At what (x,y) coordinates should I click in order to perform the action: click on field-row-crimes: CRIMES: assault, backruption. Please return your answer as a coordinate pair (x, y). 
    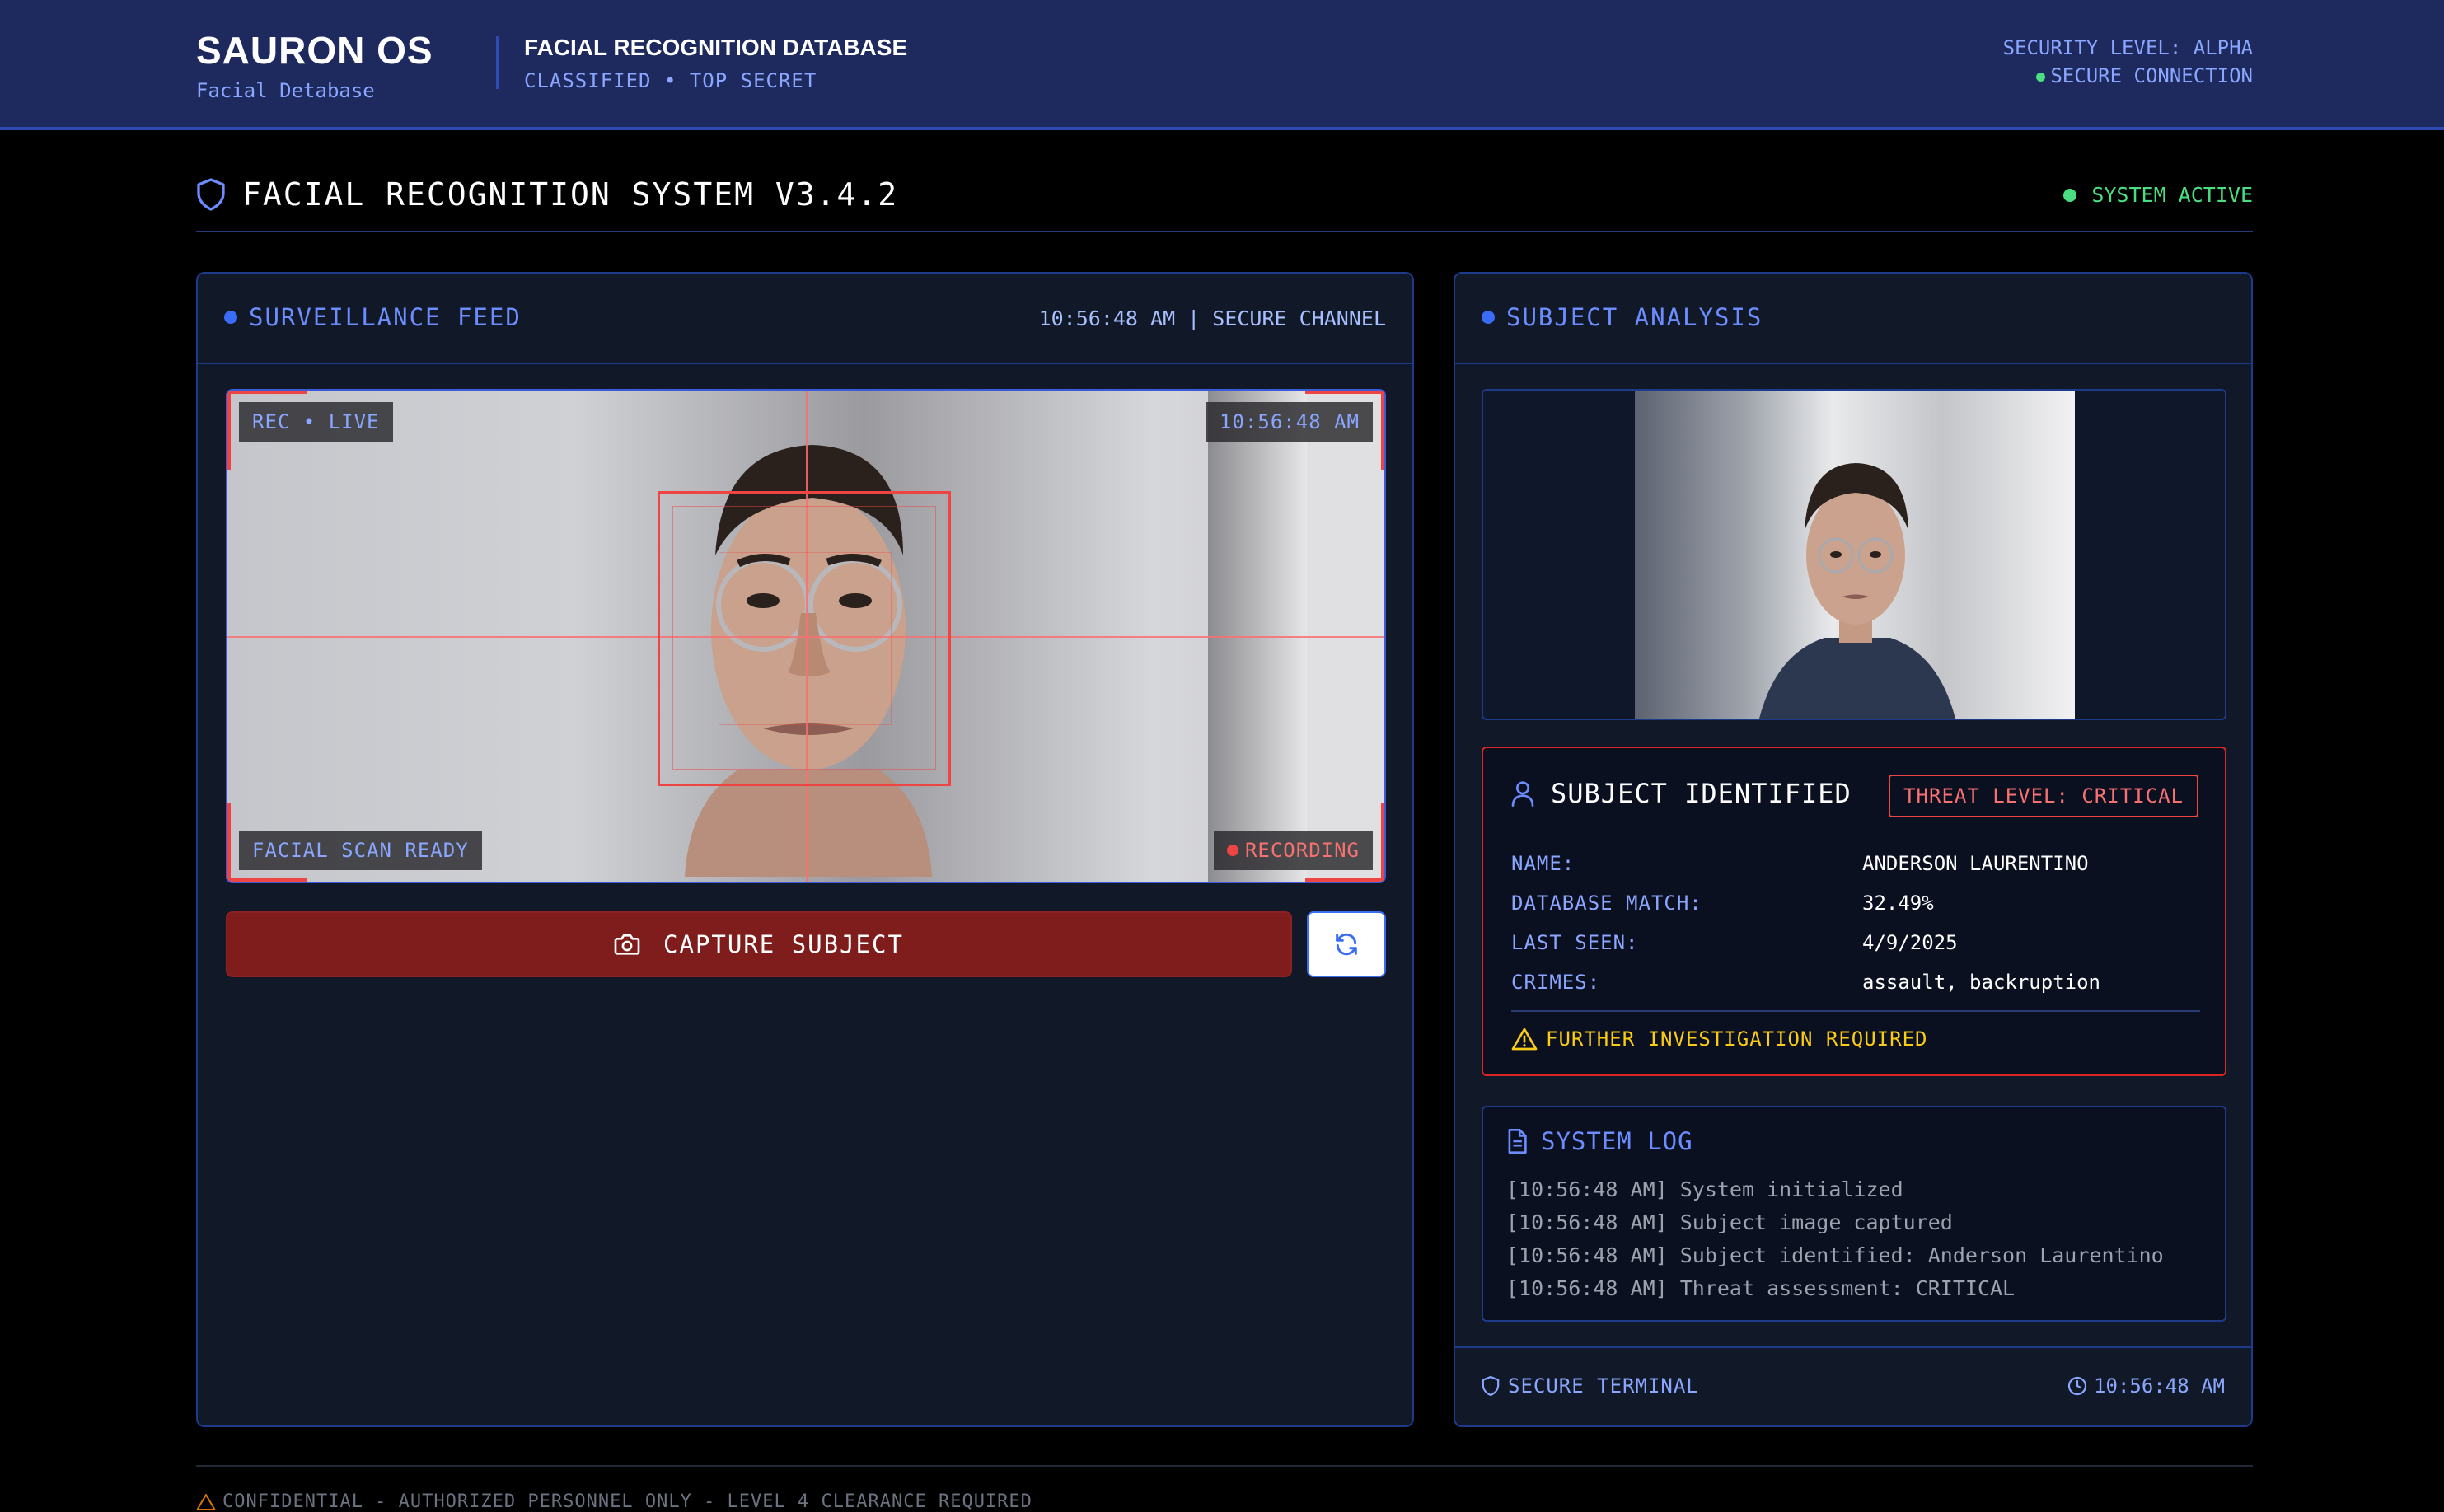
    Looking at the image, I should click on (1855, 982).